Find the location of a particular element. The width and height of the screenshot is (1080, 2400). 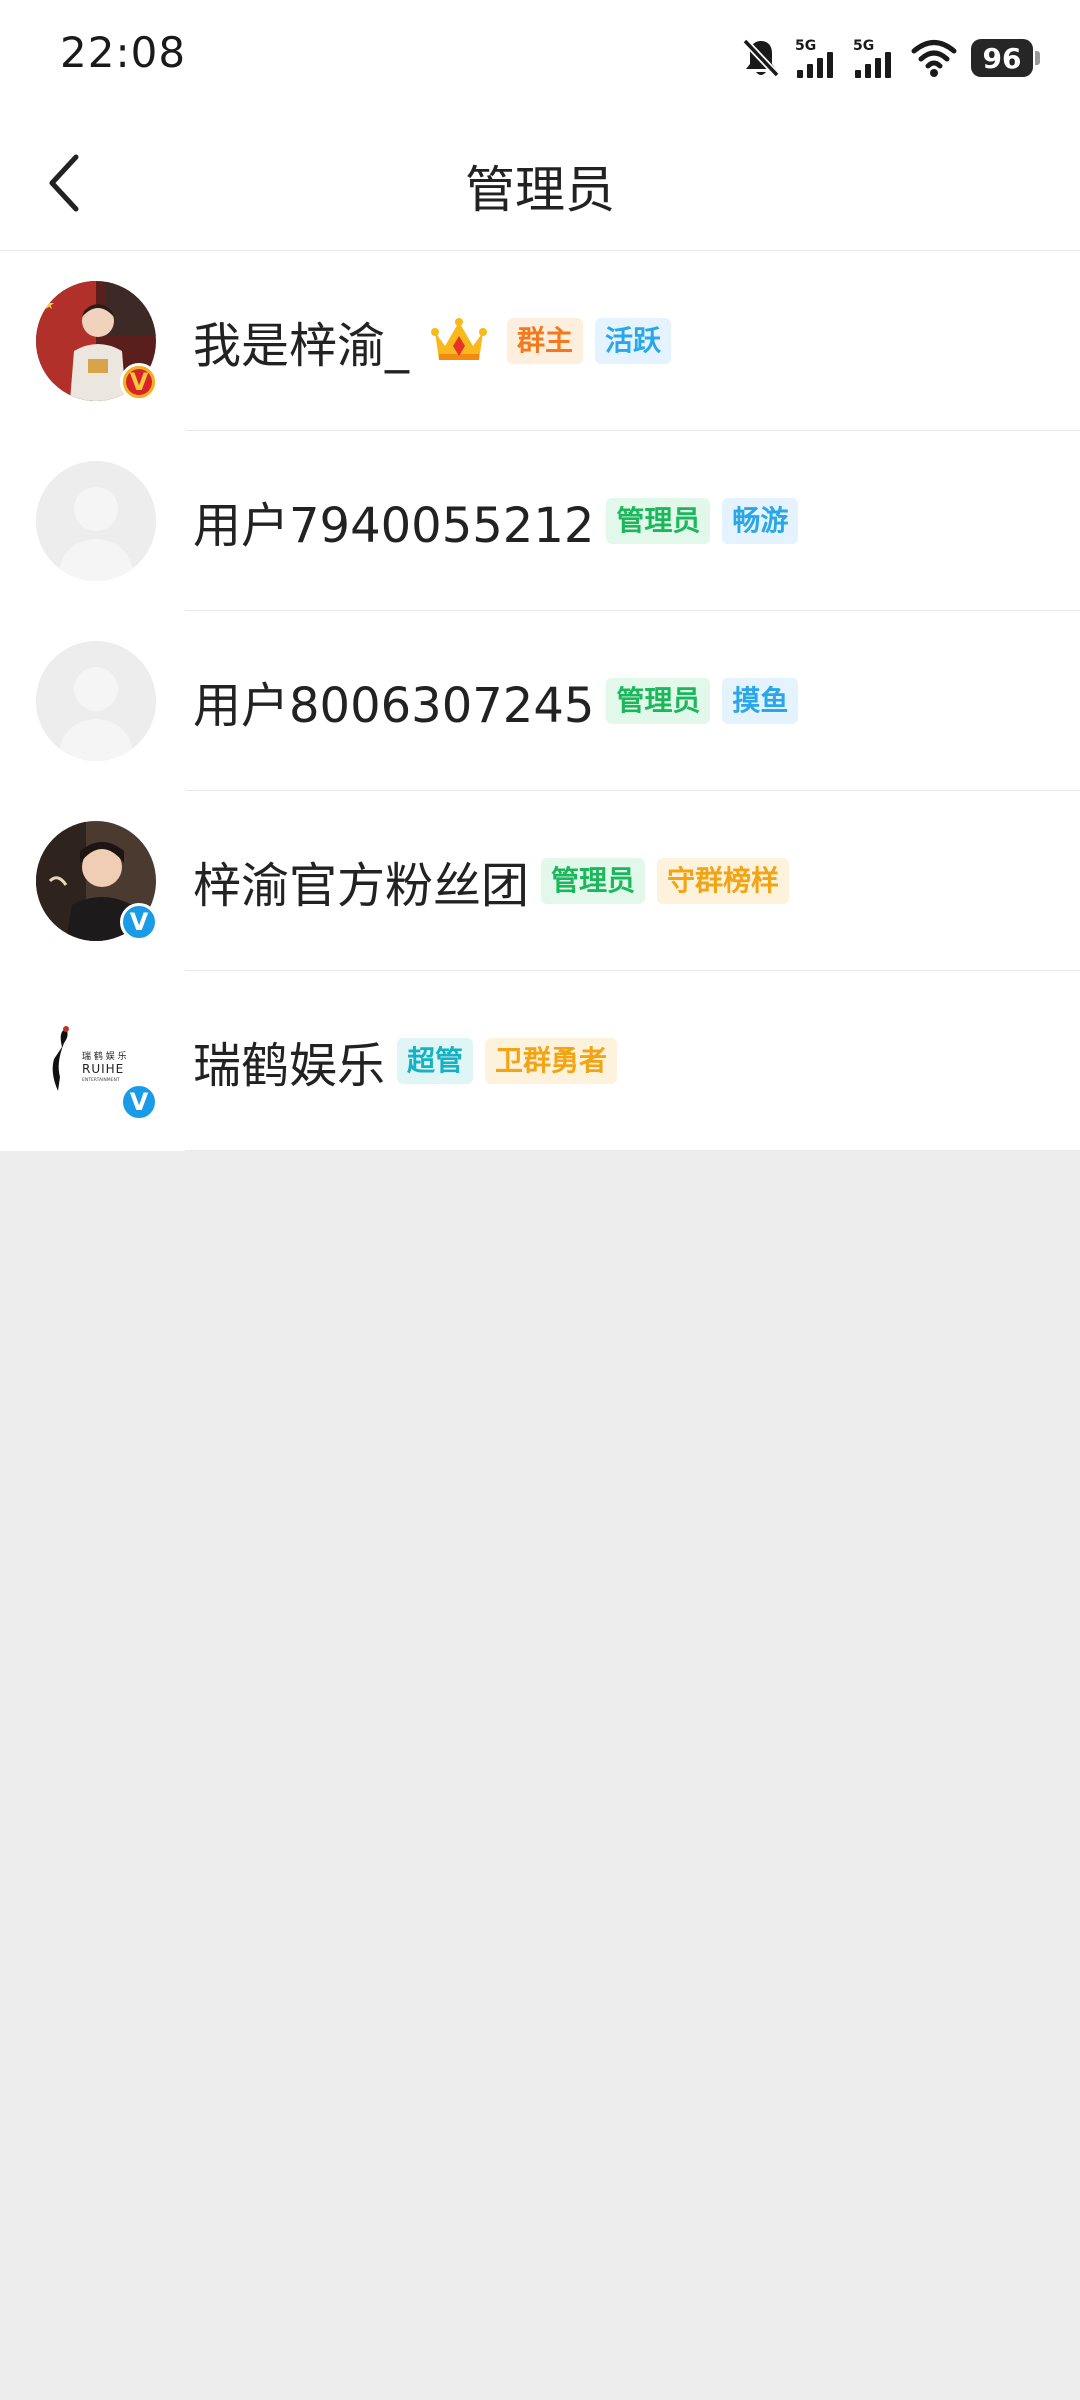

list-item: V 我是梓渝_ 群主 活跃 is located at coordinates (540, 341).